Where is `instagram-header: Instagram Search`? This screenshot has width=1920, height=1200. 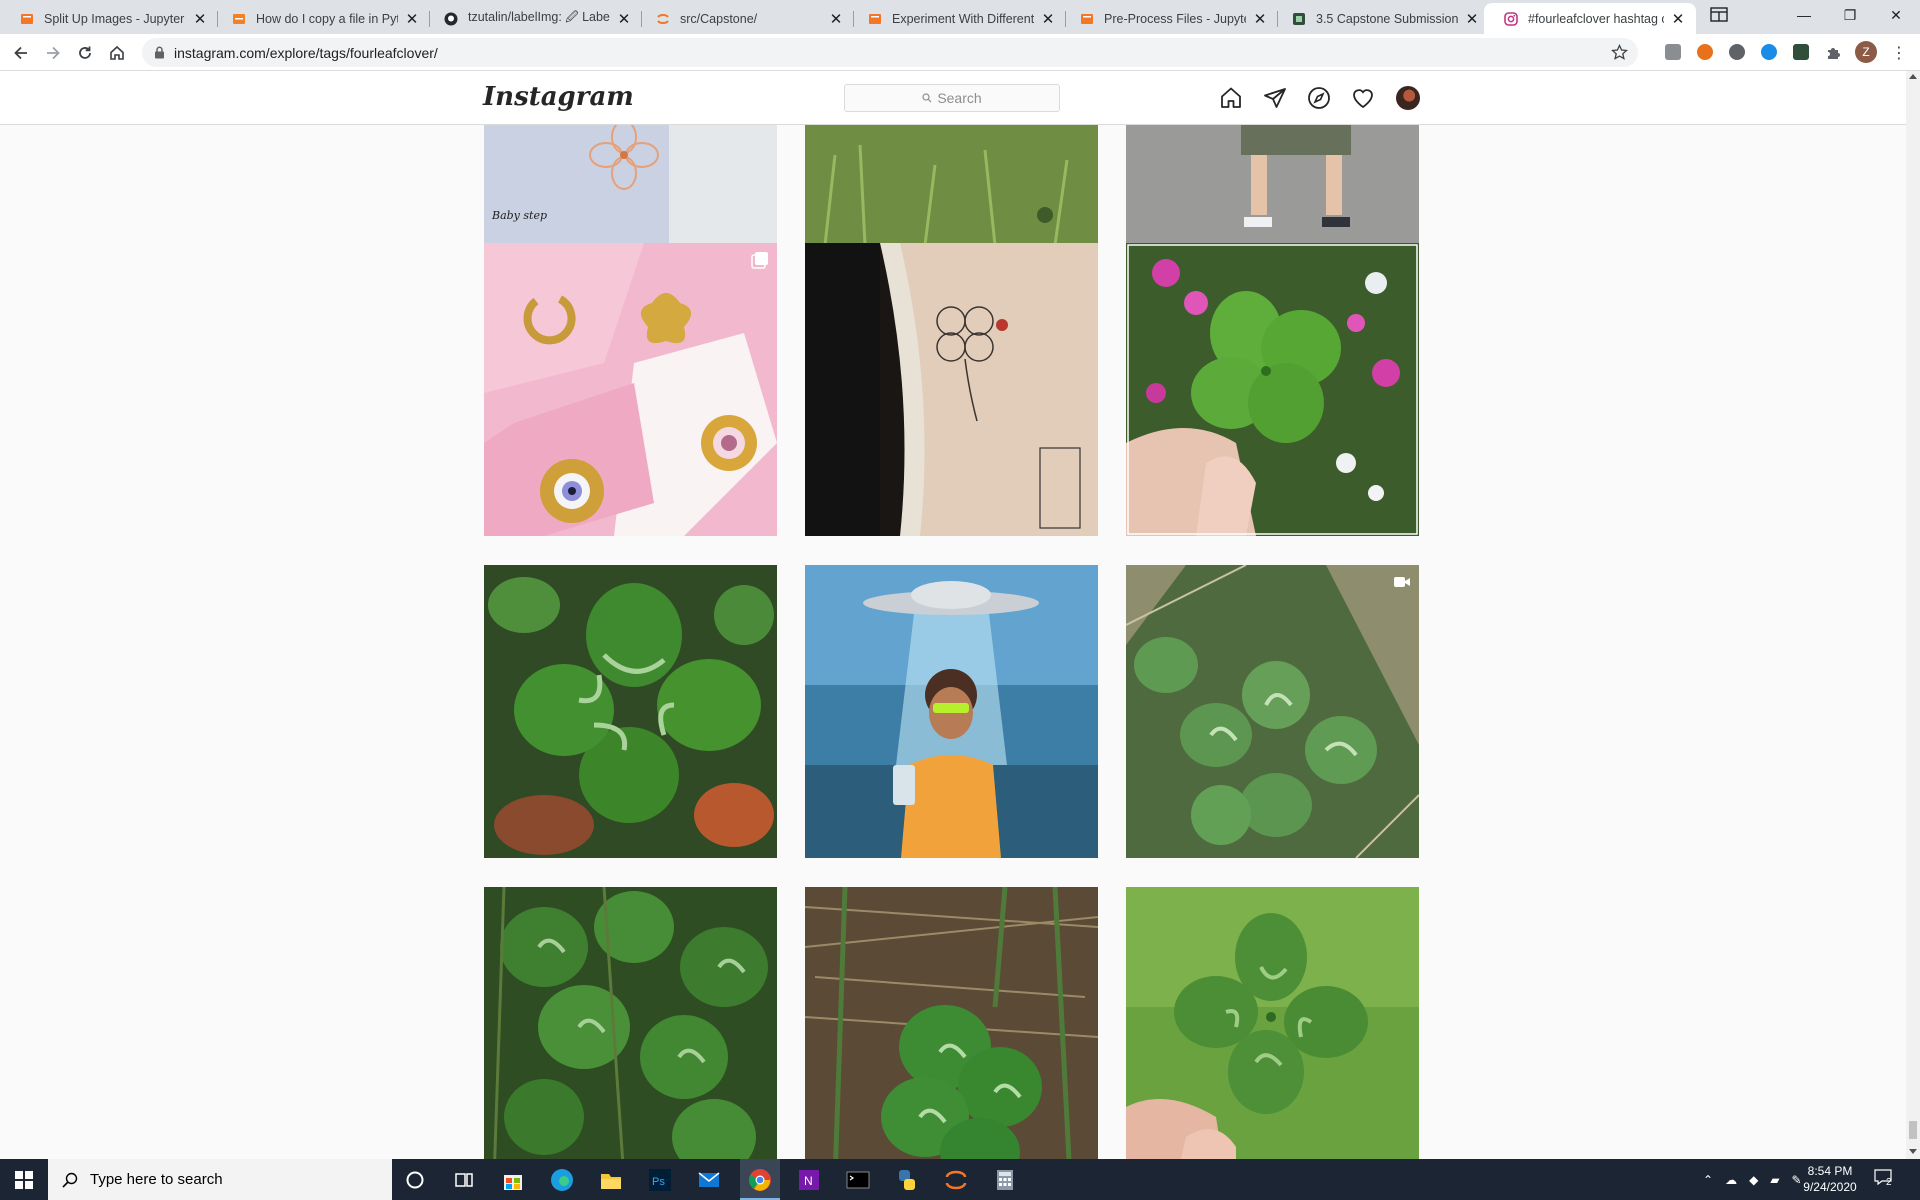 instagram-header: Instagram Search is located at coordinates (953, 98).